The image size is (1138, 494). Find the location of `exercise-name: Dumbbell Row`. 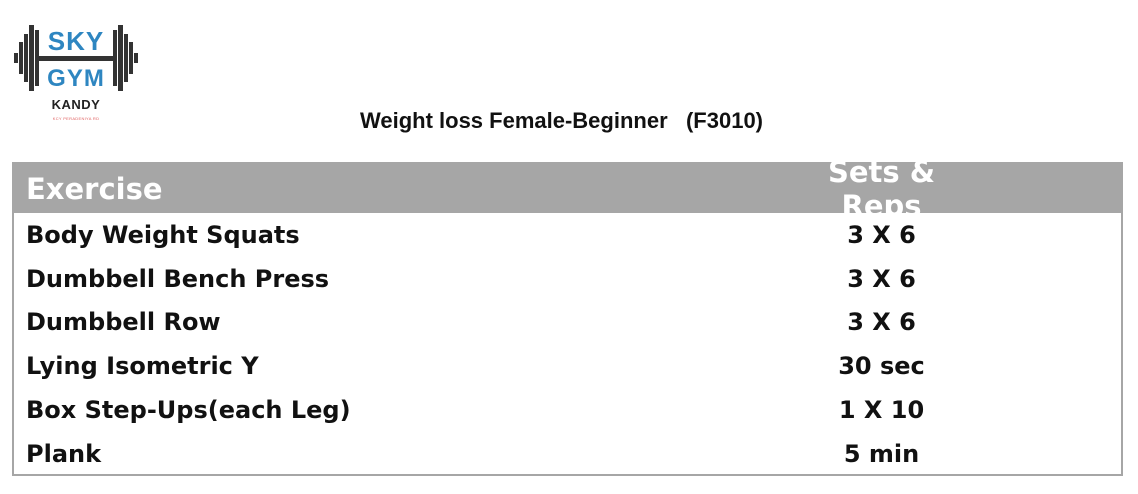

exercise-name: Dumbbell Row is located at coordinates (123, 322).